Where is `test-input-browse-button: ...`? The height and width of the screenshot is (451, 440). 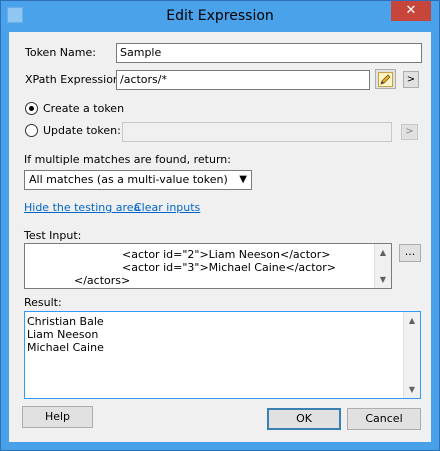 test-input-browse-button: ... is located at coordinates (410, 253).